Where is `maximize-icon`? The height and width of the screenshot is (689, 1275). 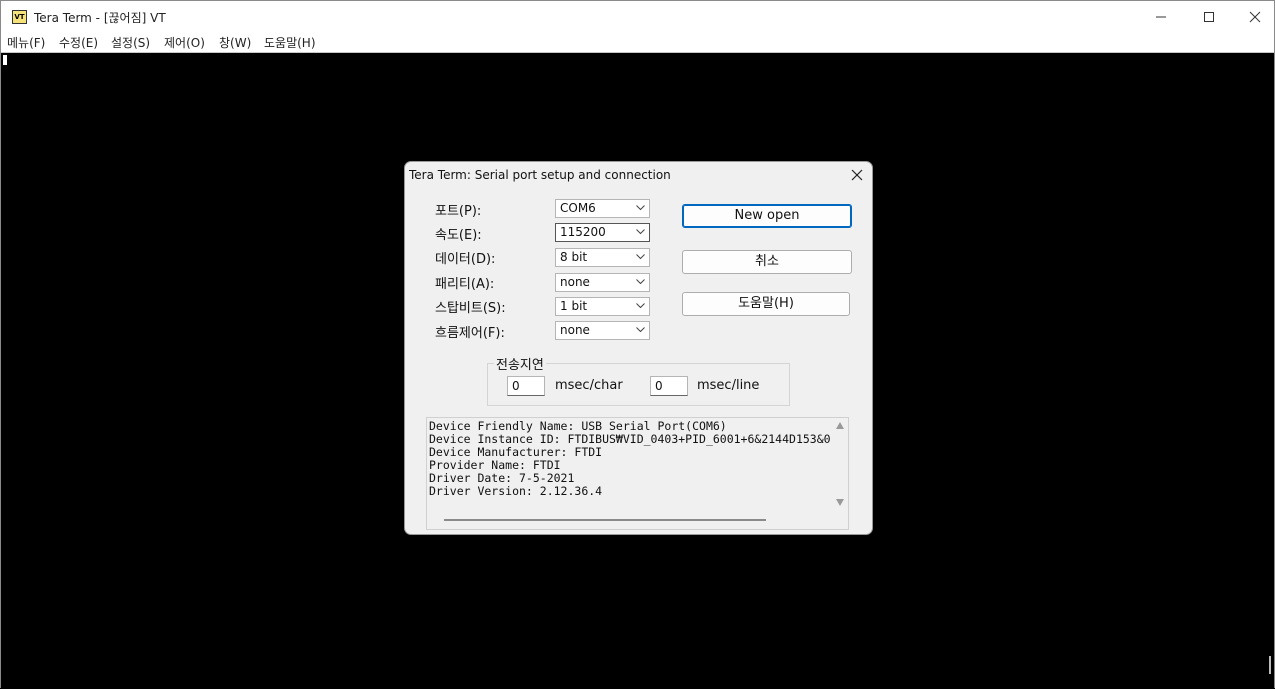 maximize-icon is located at coordinates (1209, 16).